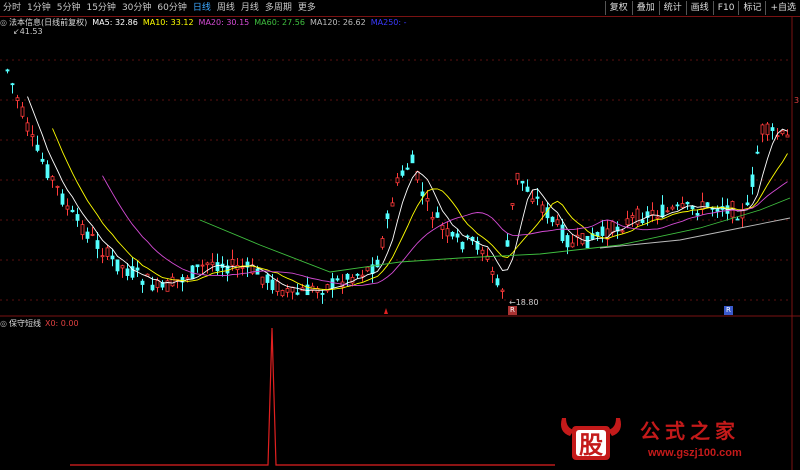 This screenshot has height=470, width=800. What do you see at coordinates (3, 324) in the screenshot?
I see `indicator-options-icon: ◎` at bounding box center [3, 324].